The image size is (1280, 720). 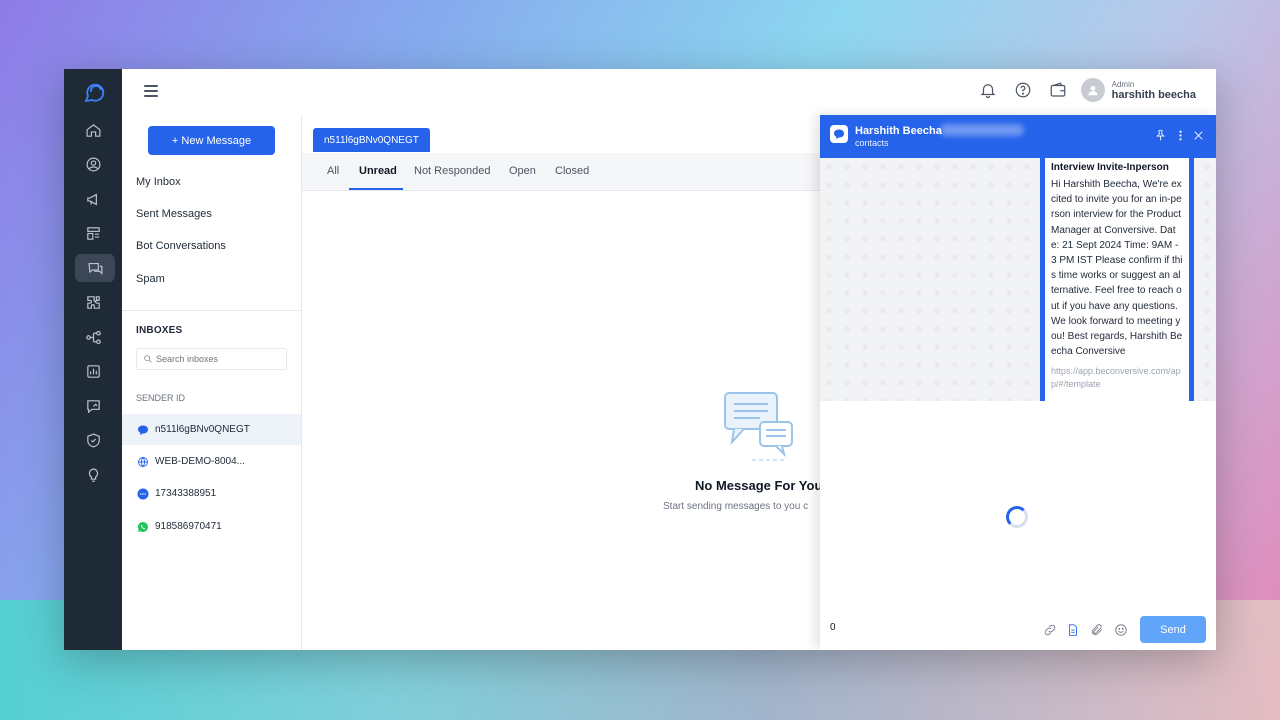 What do you see at coordinates (1153, 94) in the screenshot?
I see `user-name: harshith beecha` at bounding box center [1153, 94].